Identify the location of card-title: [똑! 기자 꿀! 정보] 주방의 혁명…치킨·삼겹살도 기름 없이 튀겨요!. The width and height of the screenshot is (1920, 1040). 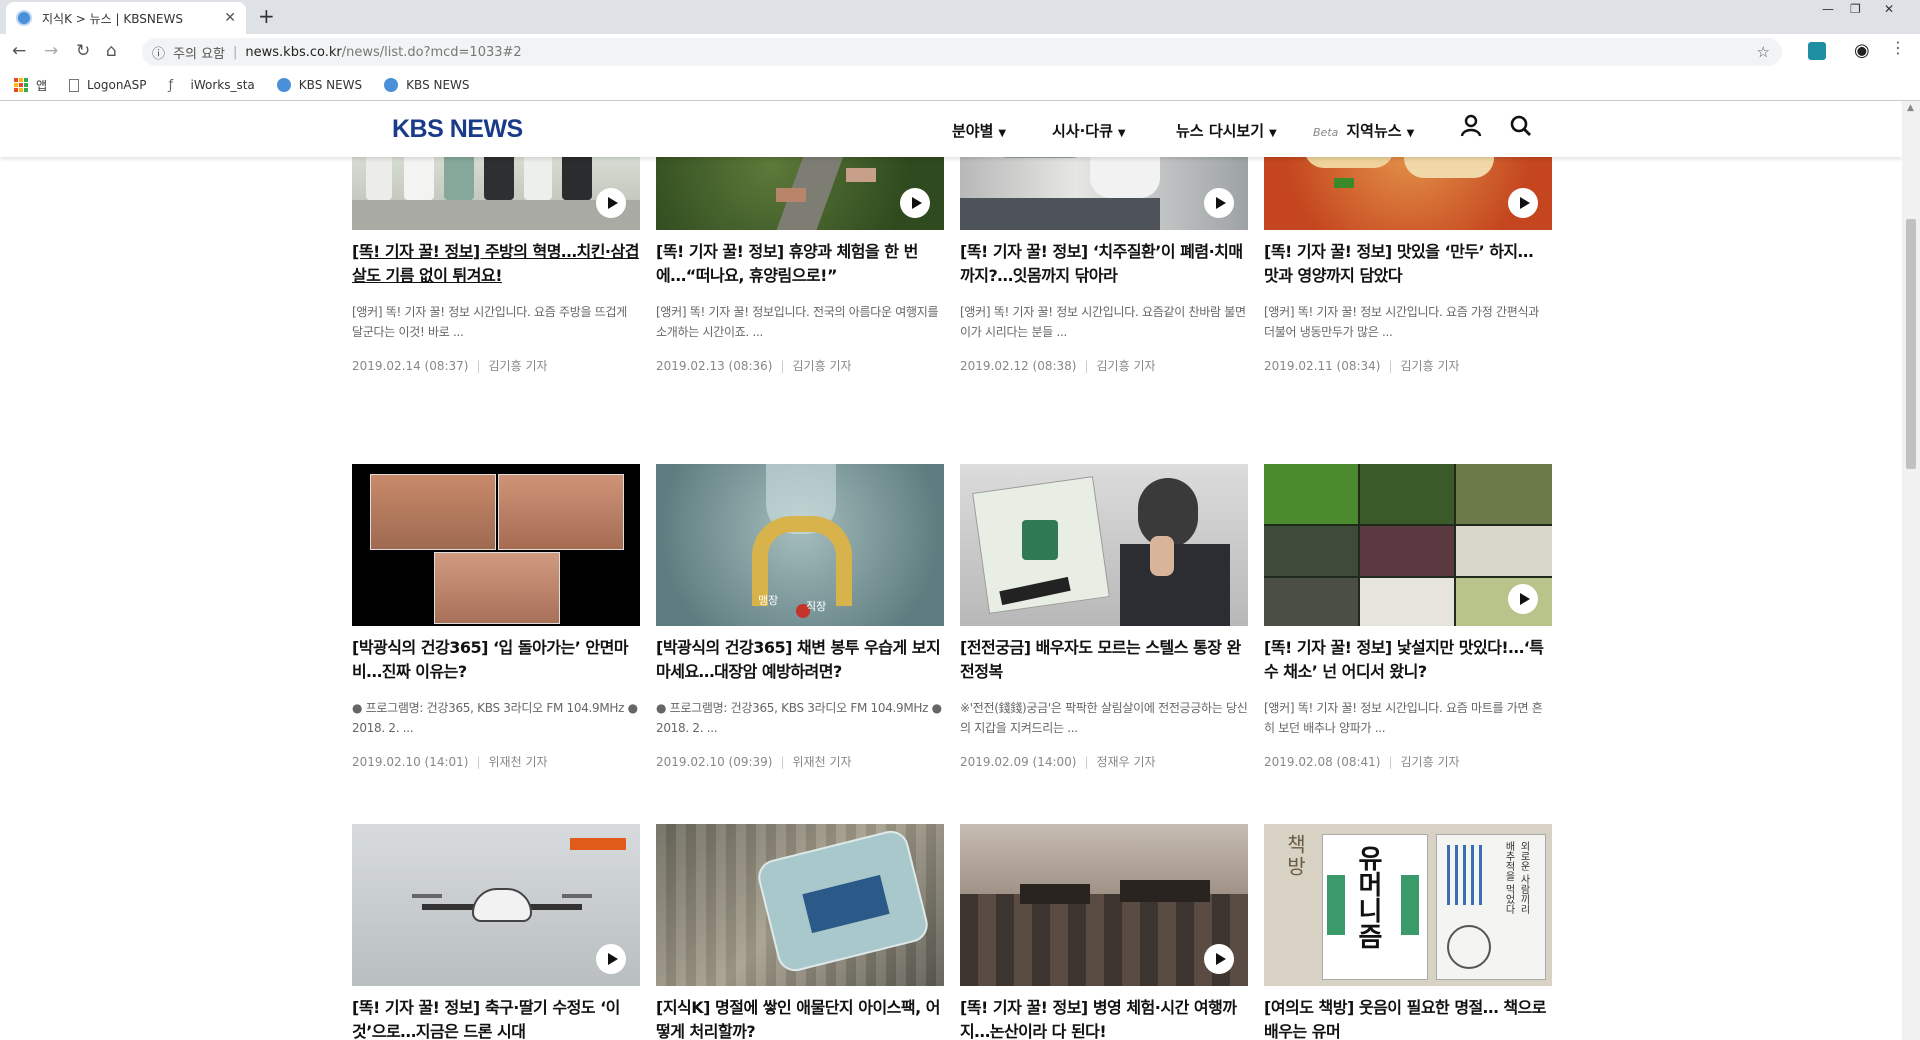
(496, 264).